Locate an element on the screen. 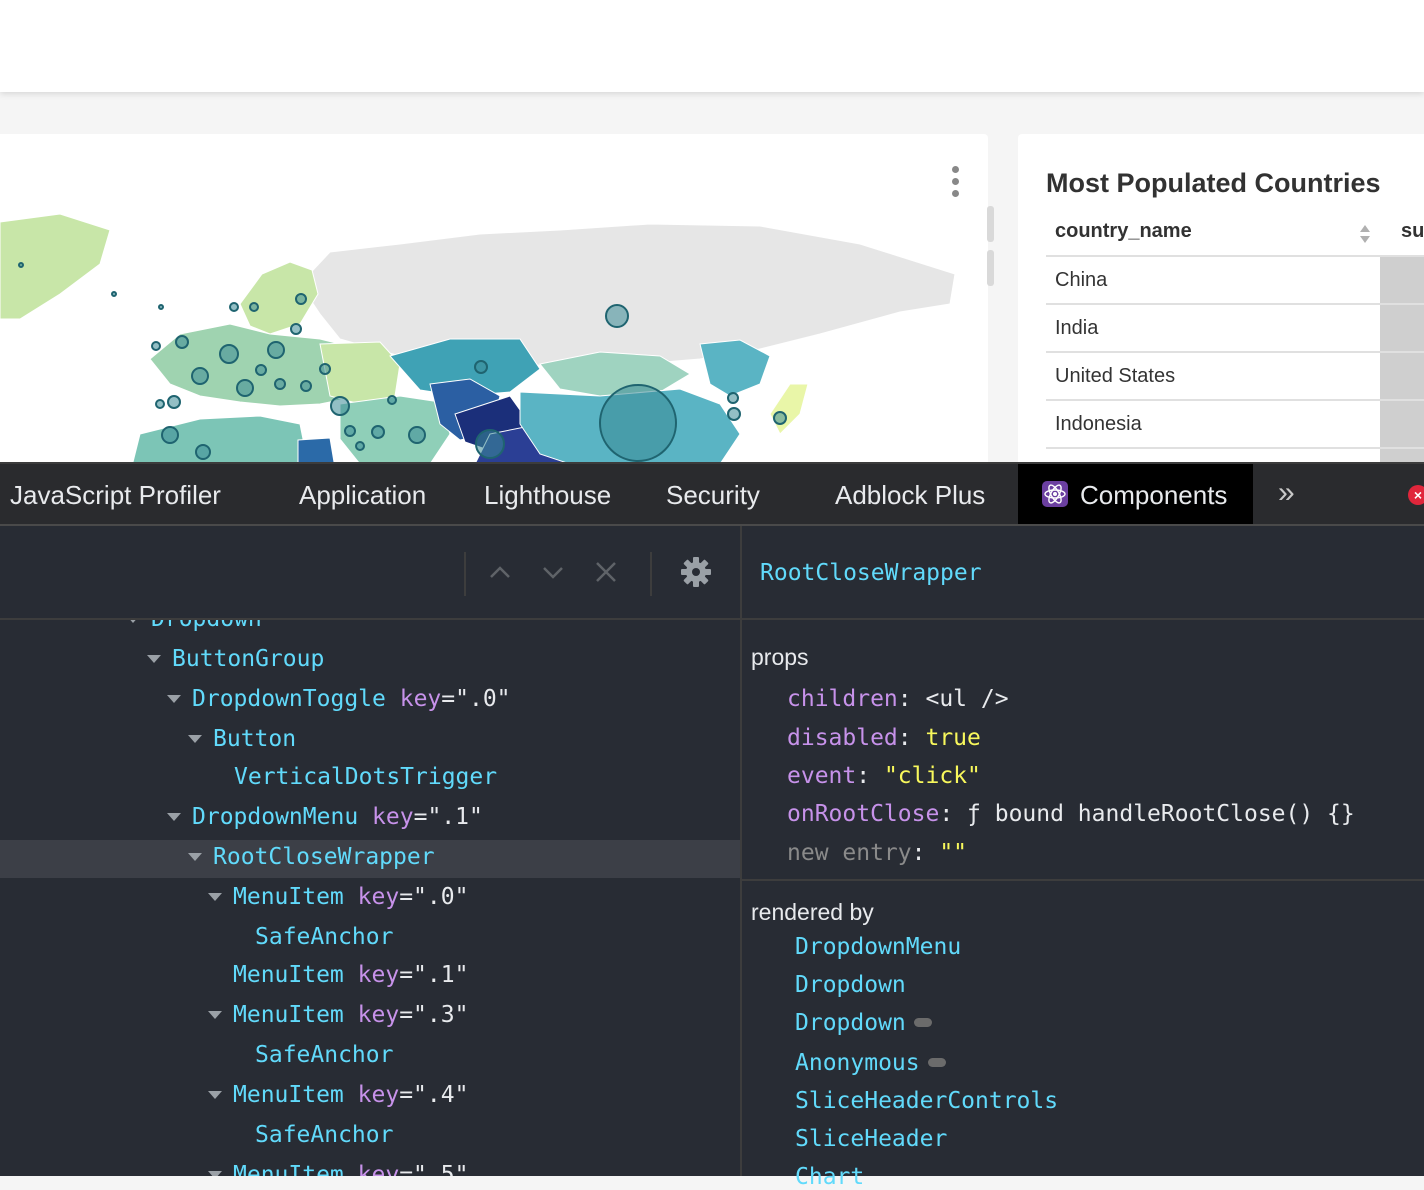 The height and width of the screenshot is (1190, 1424). react-icon is located at coordinates (1055, 494).